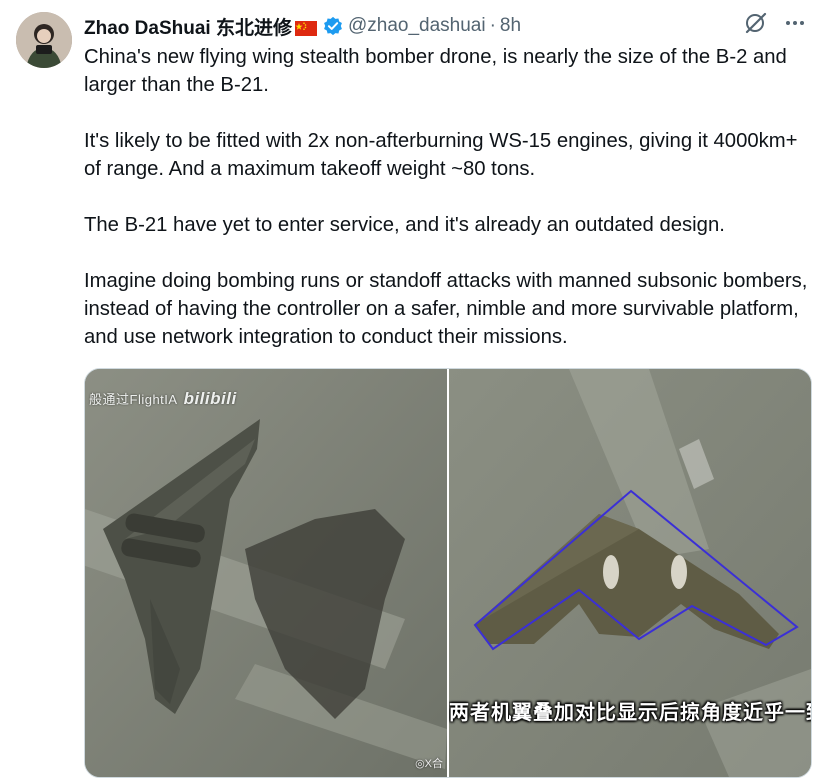 Image resolution: width=827 pixels, height=783 pixels. I want to click on verified-badge-icon, so click(333, 26).